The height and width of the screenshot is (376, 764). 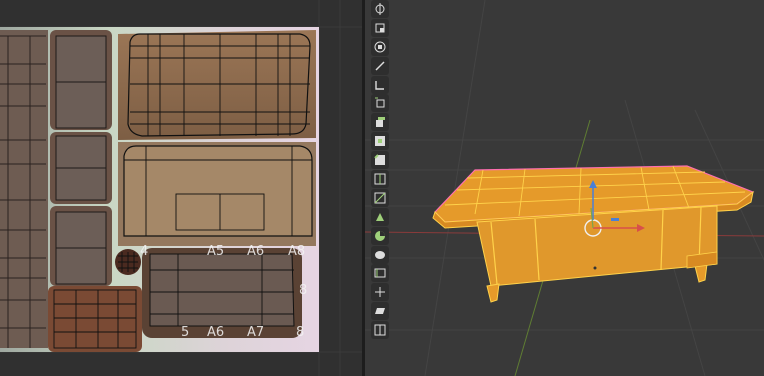 I want to click on scale-cage-tool, so click(x=380, y=27).